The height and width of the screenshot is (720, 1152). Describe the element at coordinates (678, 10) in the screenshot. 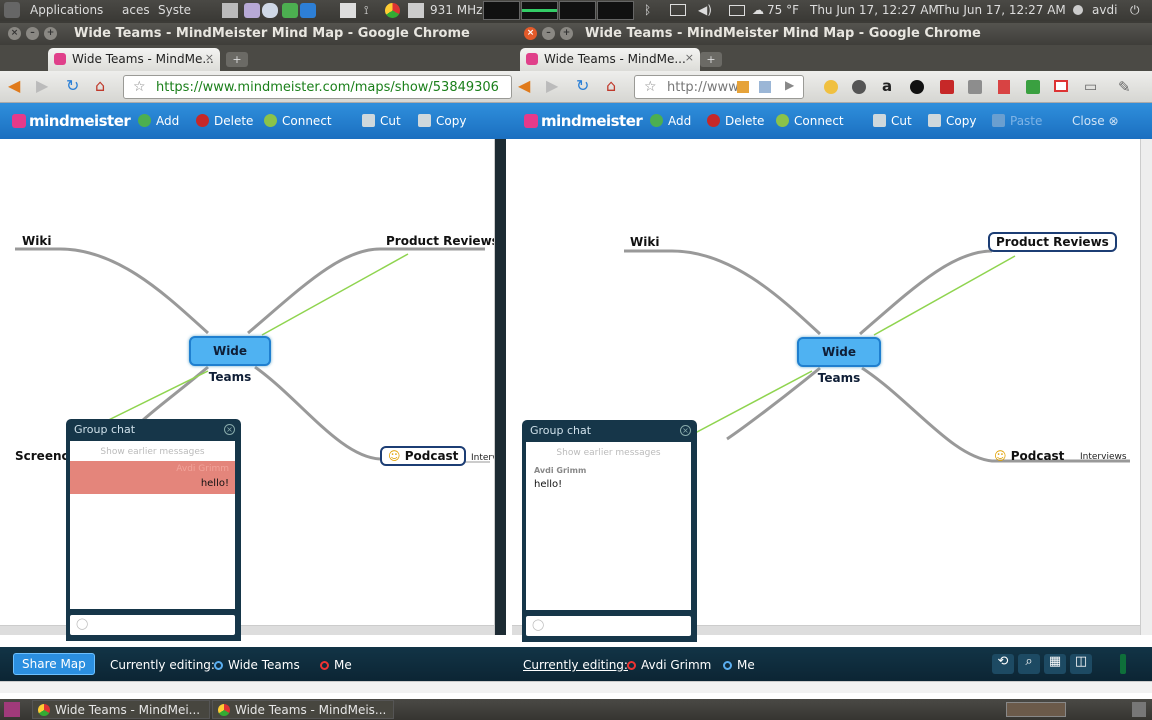

I see `display-icon` at that location.